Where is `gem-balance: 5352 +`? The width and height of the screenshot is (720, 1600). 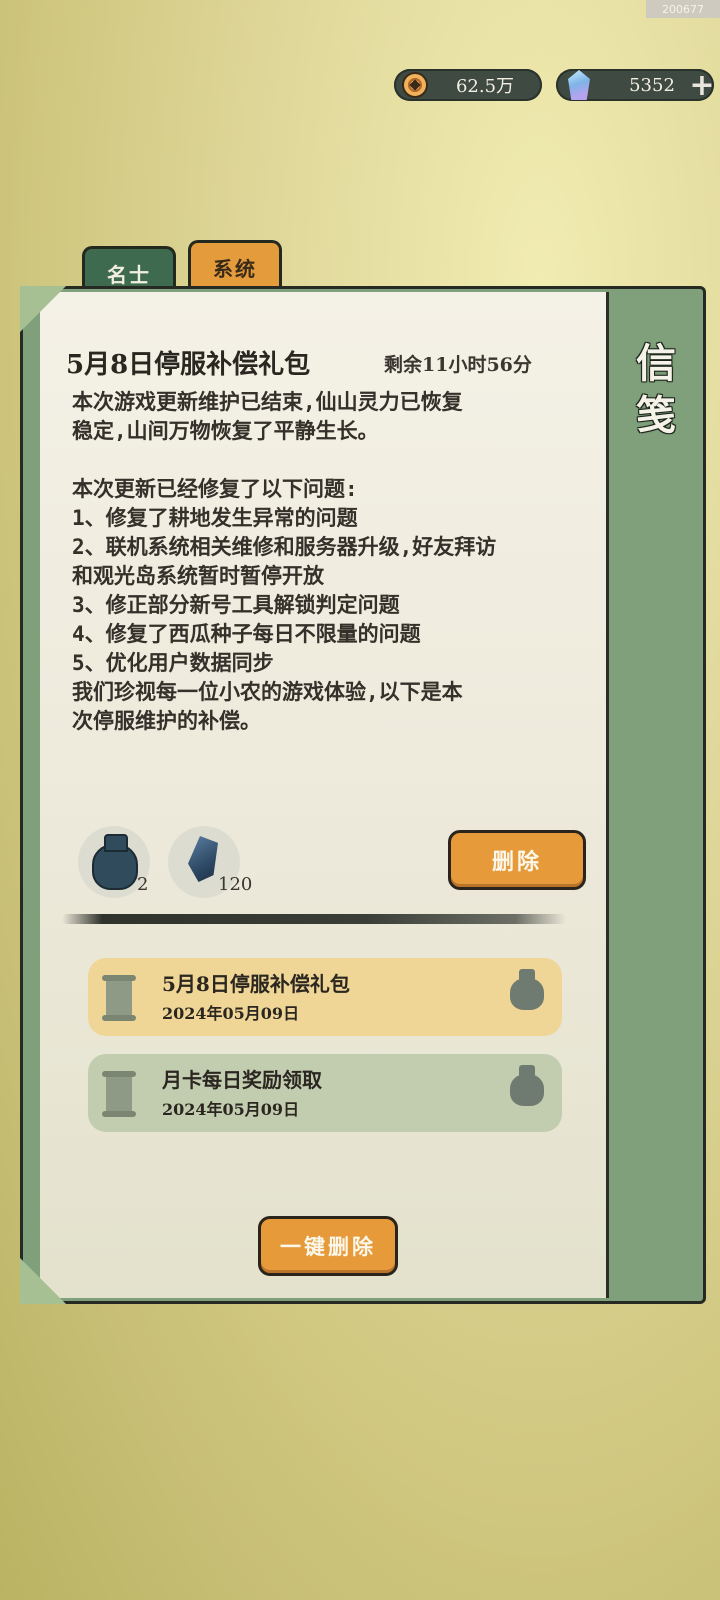
gem-balance: 5352 + is located at coordinates (635, 85).